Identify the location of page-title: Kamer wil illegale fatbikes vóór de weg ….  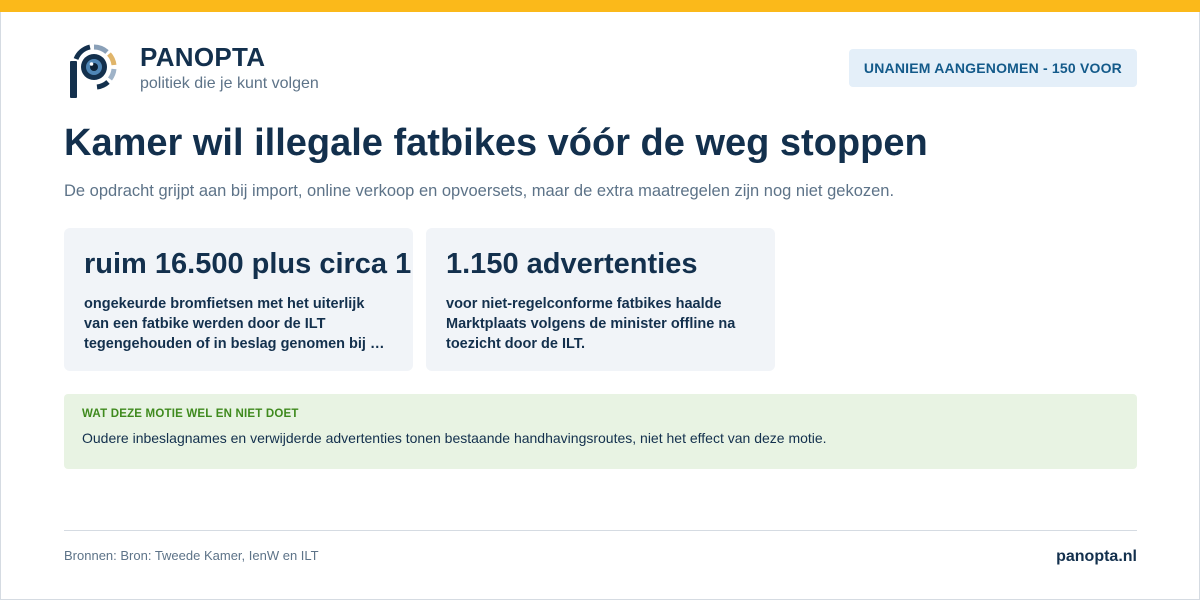
(496, 143).